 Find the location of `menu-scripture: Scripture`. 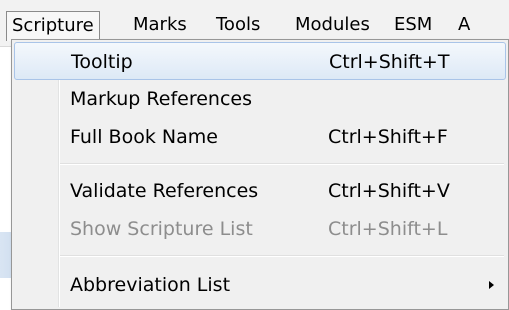

menu-scripture: Scripture is located at coordinates (53, 26).